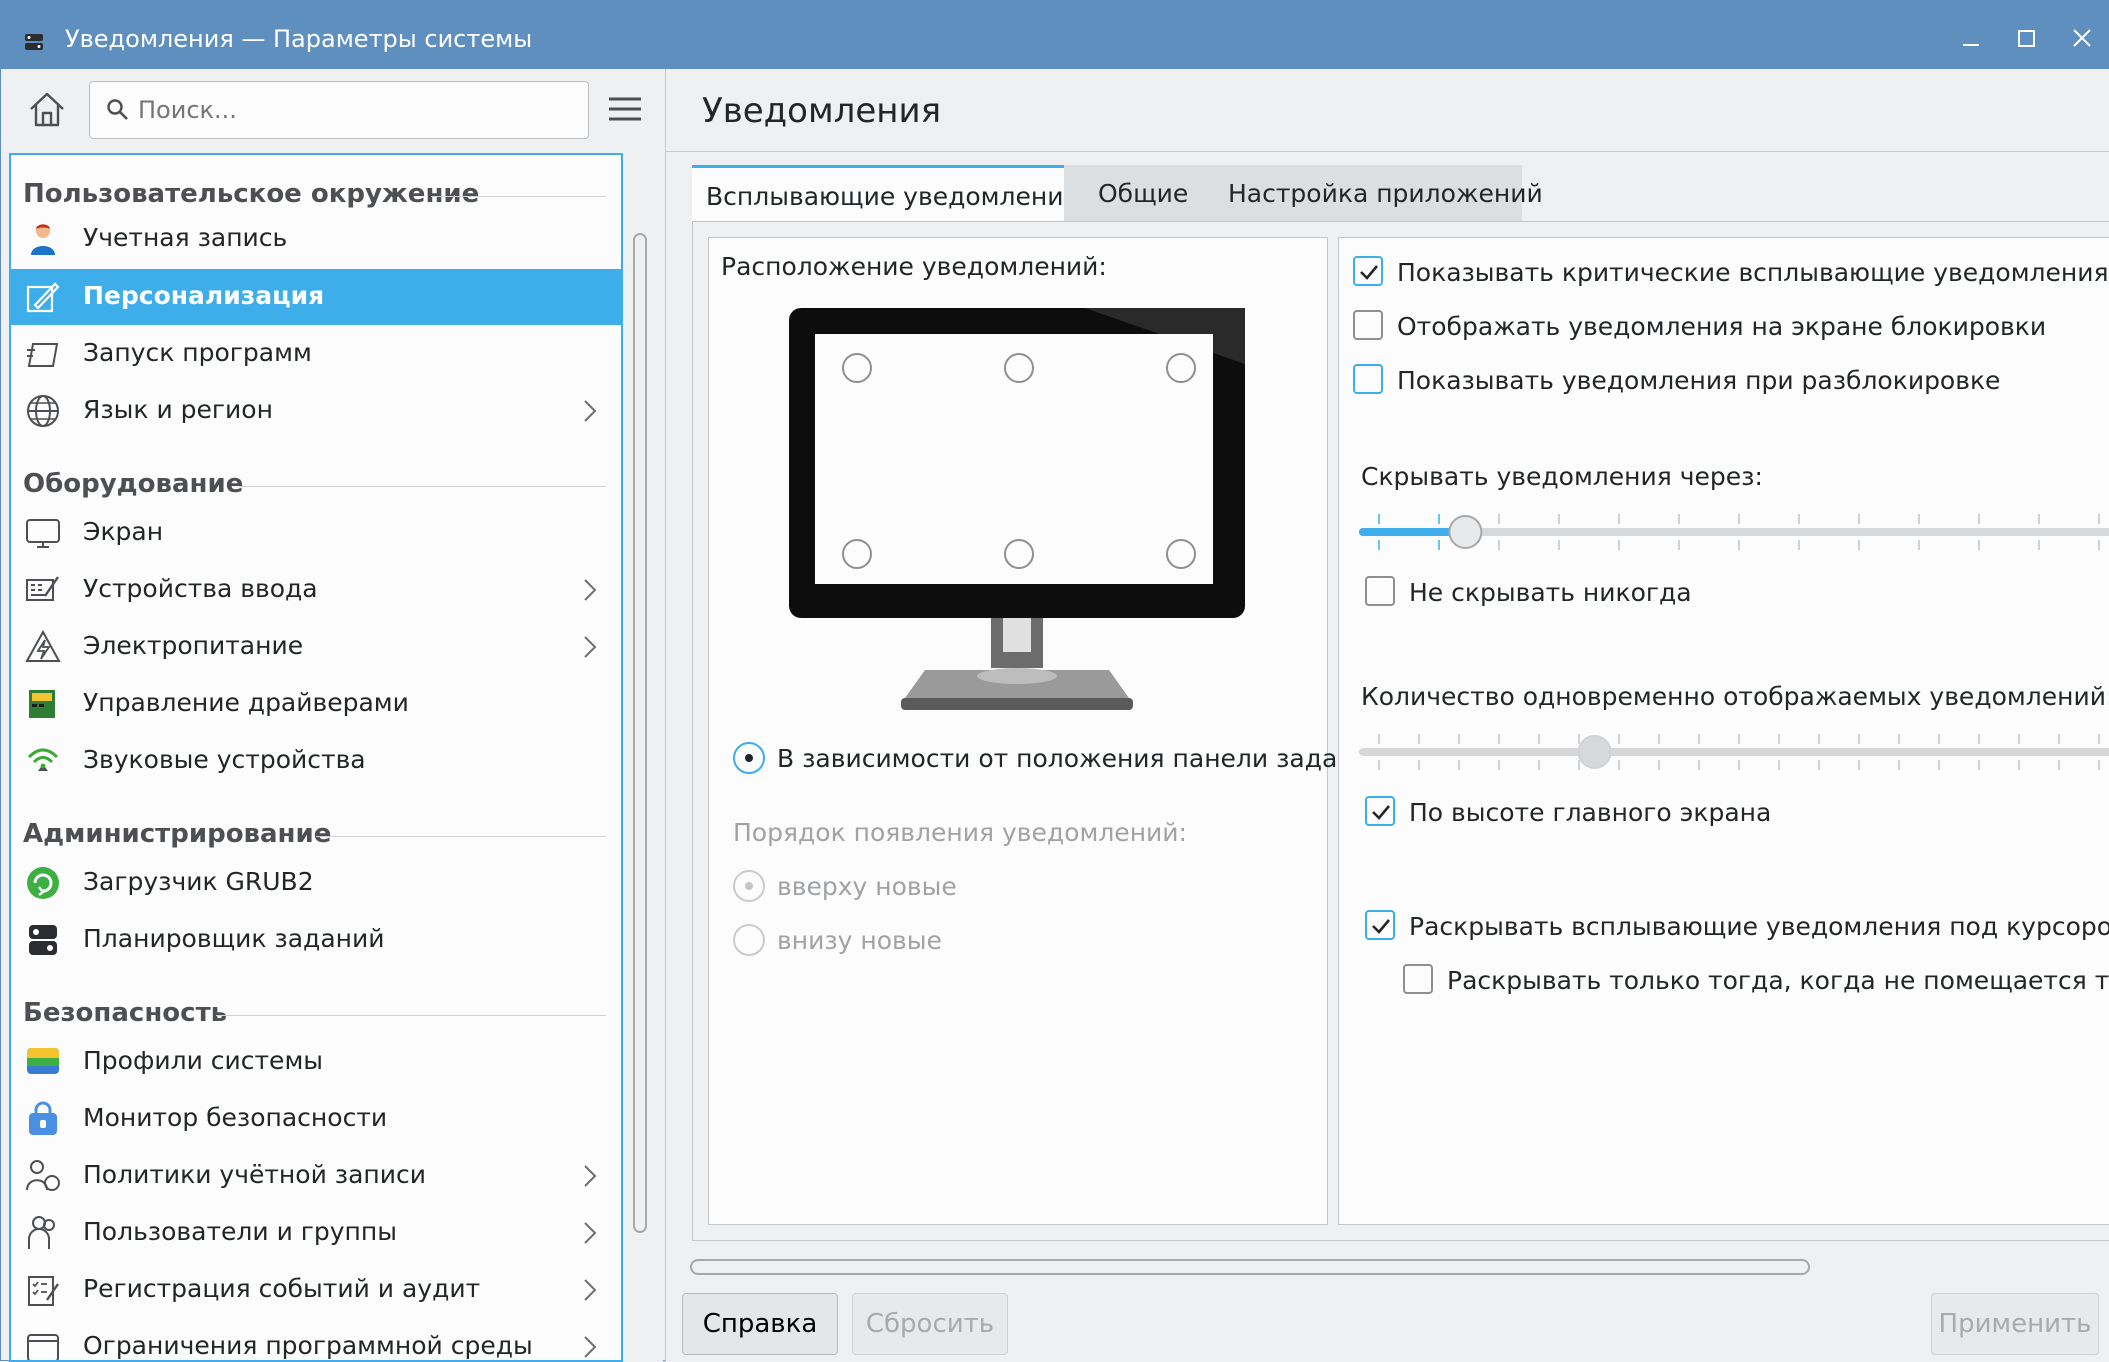 This screenshot has height=1362, width=2109. Describe the element at coordinates (914, 266) in the screenshot. I see `position-label: Расположение уведомлений:` at that location.